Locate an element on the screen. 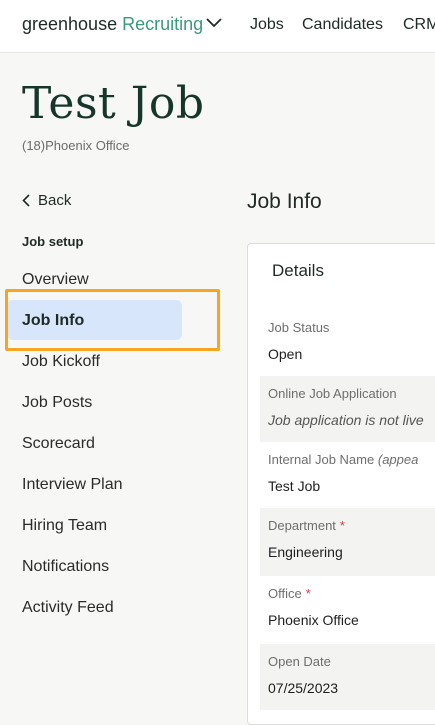 The image size is (435, 725). field-label: Department * is located at coordinates (306, 525).